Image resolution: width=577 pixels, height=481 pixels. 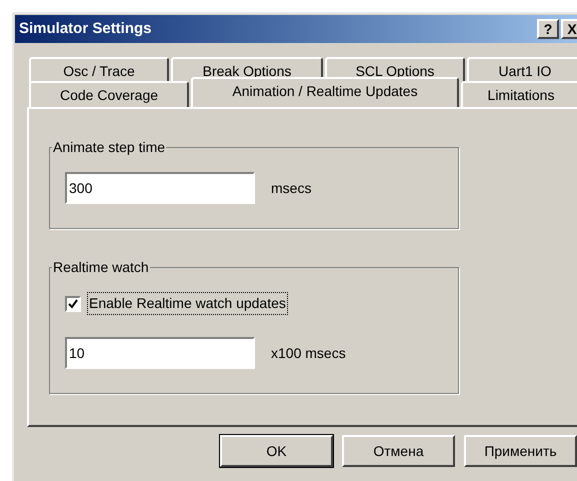 I want to click on tab: Animation / Realtime Updates, so click(x=325, y=92).